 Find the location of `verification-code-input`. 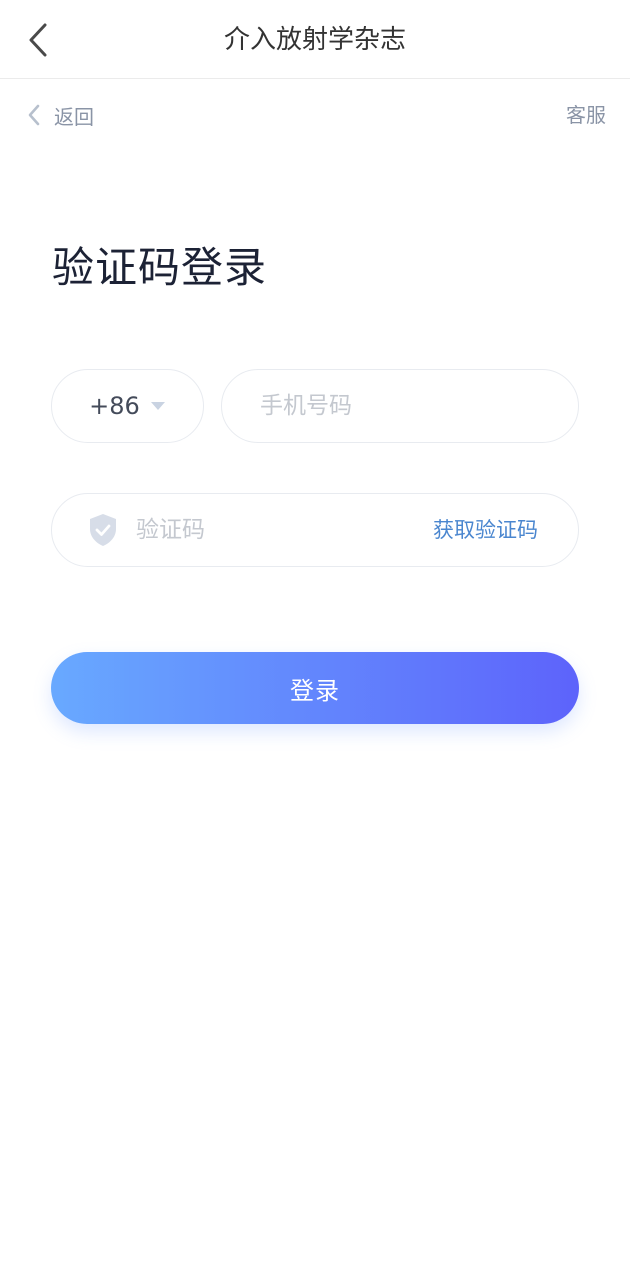

verification-code-input is located at coordinates (266, 530).